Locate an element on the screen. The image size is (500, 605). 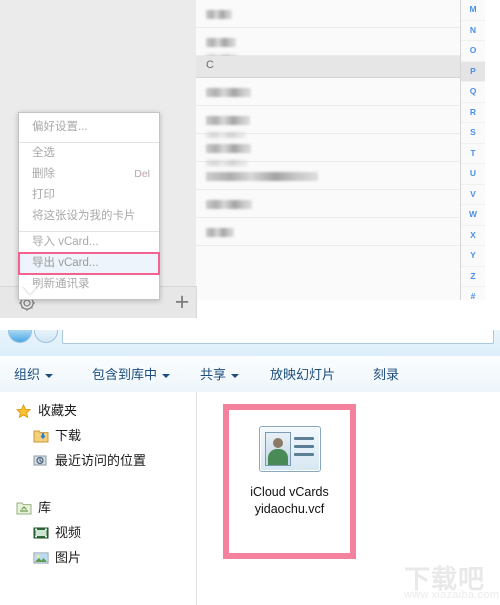
pictures-icon is located at coordinates (41, 558).